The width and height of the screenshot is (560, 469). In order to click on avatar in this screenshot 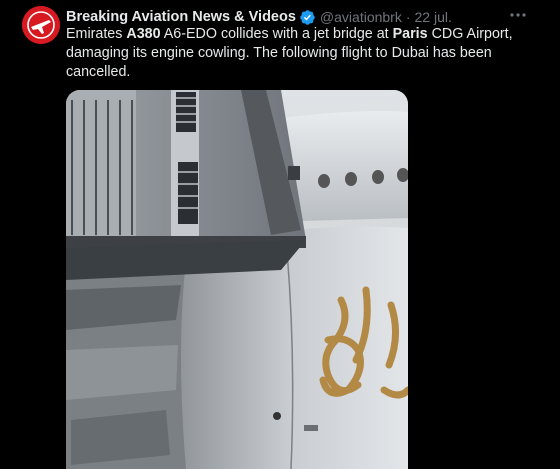, I will do `click(41, 25)`.